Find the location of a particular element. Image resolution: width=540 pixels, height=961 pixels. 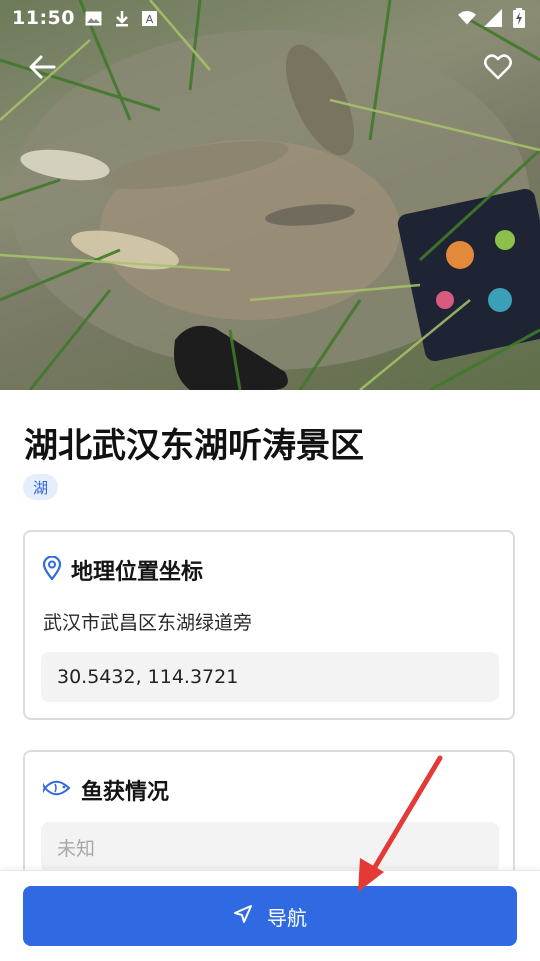

arrow-left-icon is located at coordinates (42, 69).